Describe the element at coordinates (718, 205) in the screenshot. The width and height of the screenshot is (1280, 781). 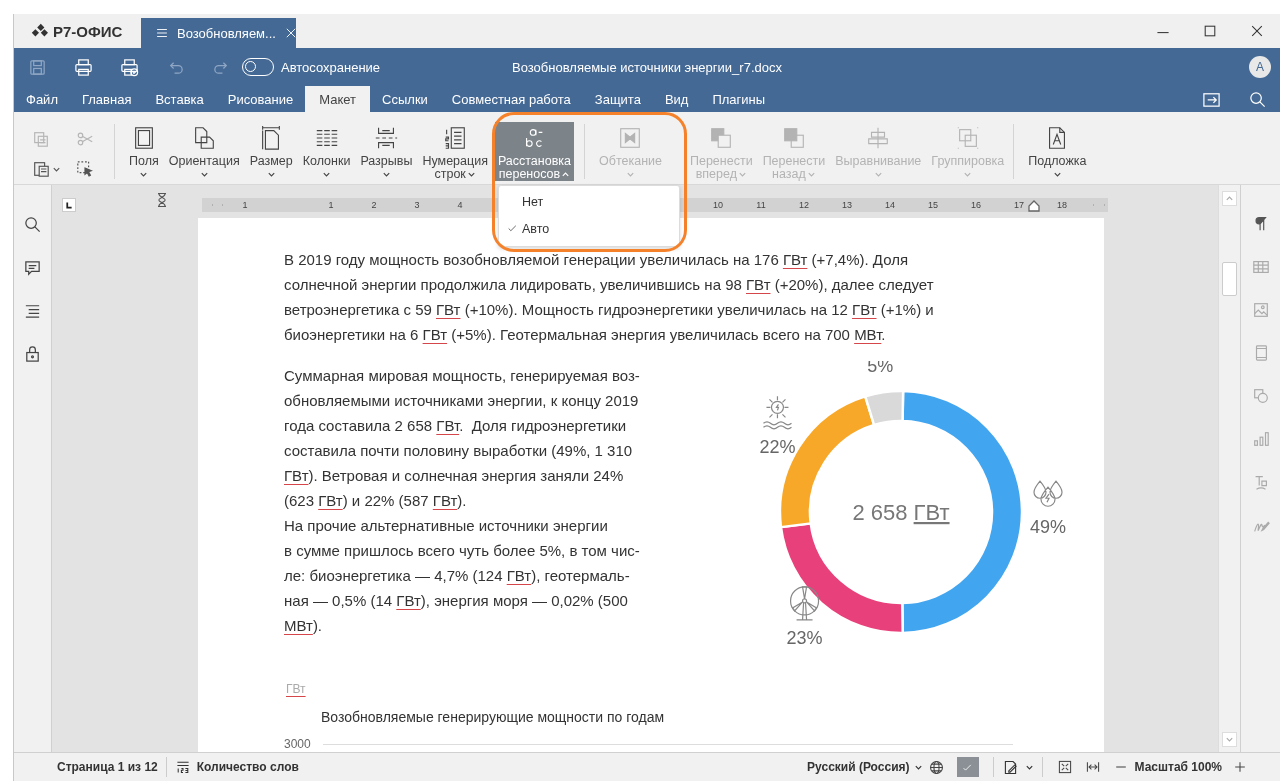
I see `ruler-number: 10` at that location.